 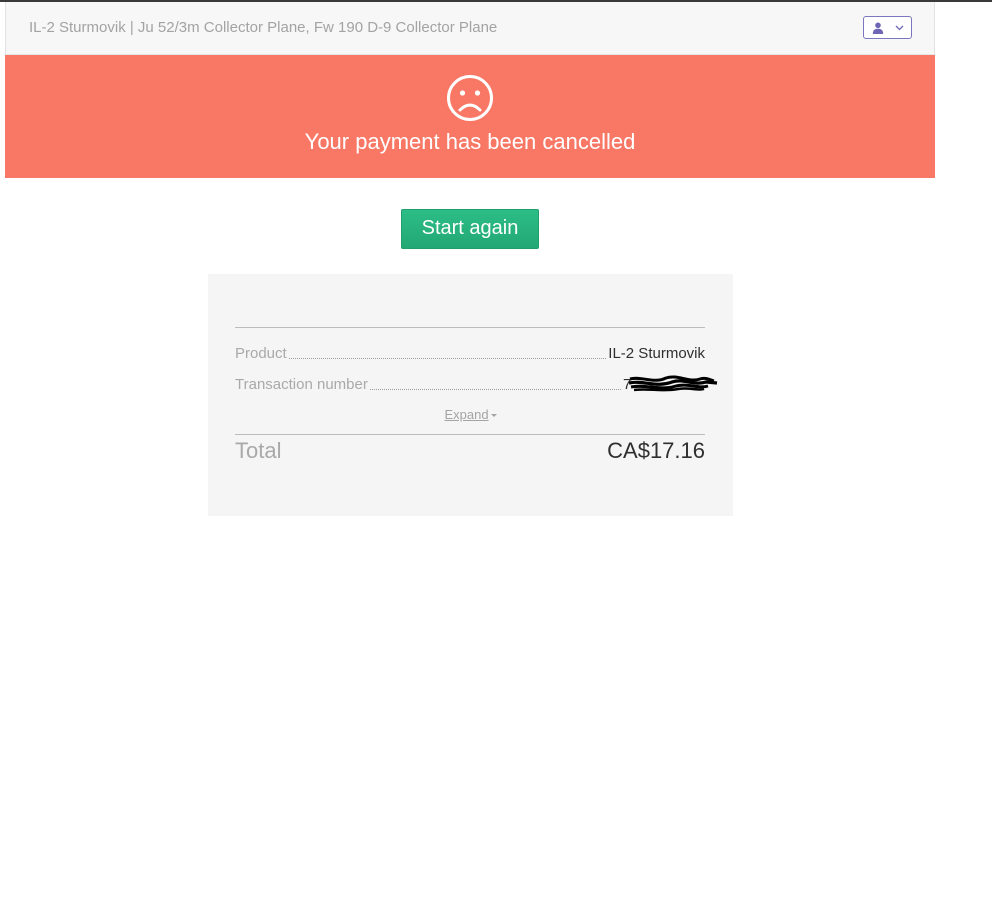 I want to click on user-icon, so click(x=878, y=28).